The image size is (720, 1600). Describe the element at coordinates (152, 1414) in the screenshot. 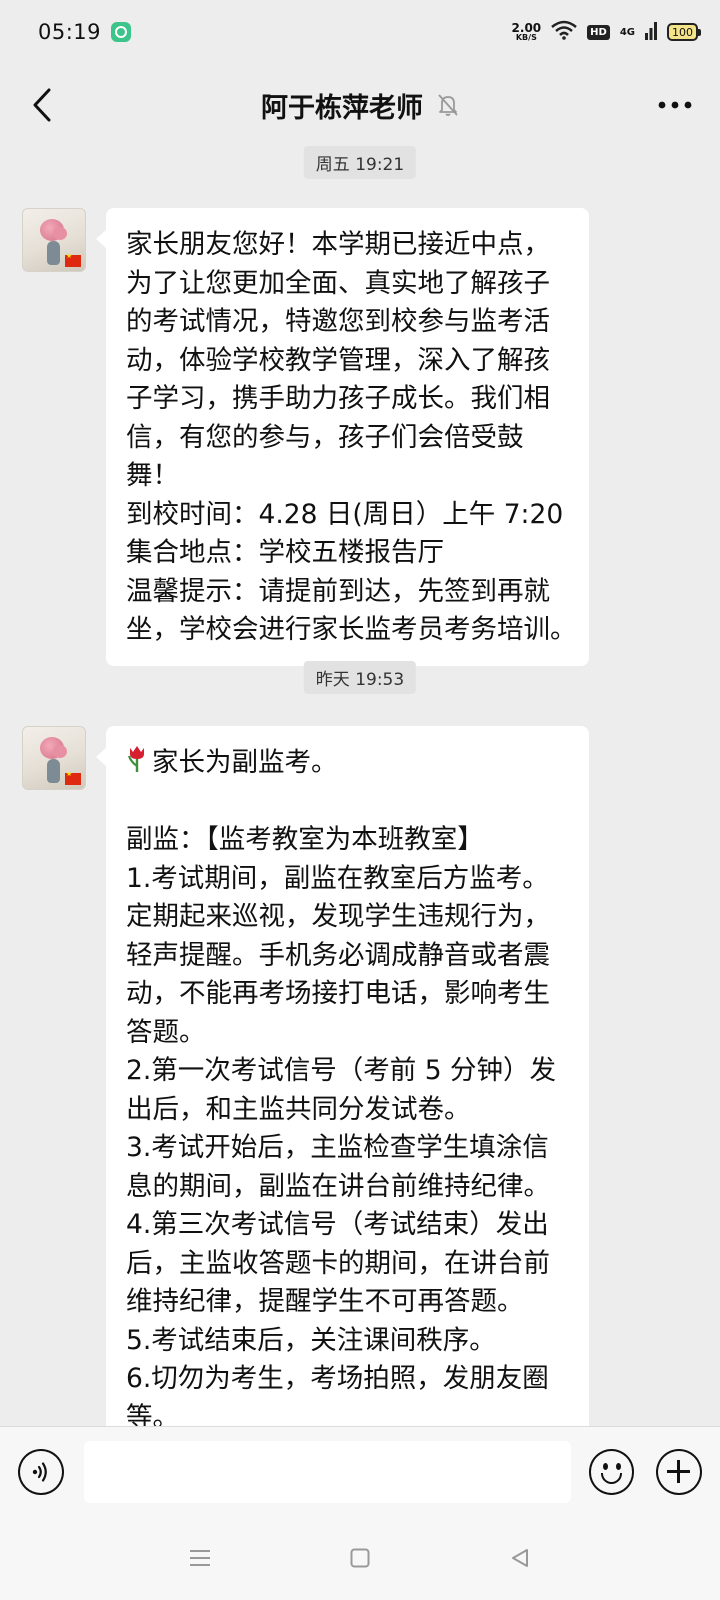

I see `message-line: 等。` at that location.